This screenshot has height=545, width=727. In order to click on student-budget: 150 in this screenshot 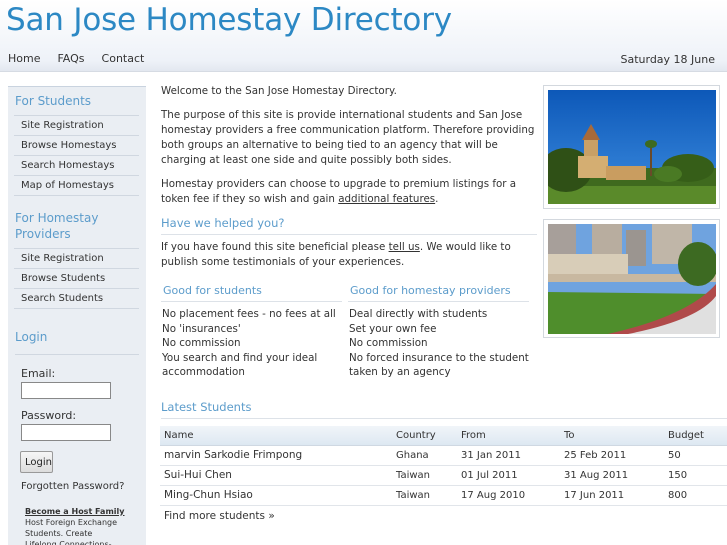, I will do `click(695, 475)`.